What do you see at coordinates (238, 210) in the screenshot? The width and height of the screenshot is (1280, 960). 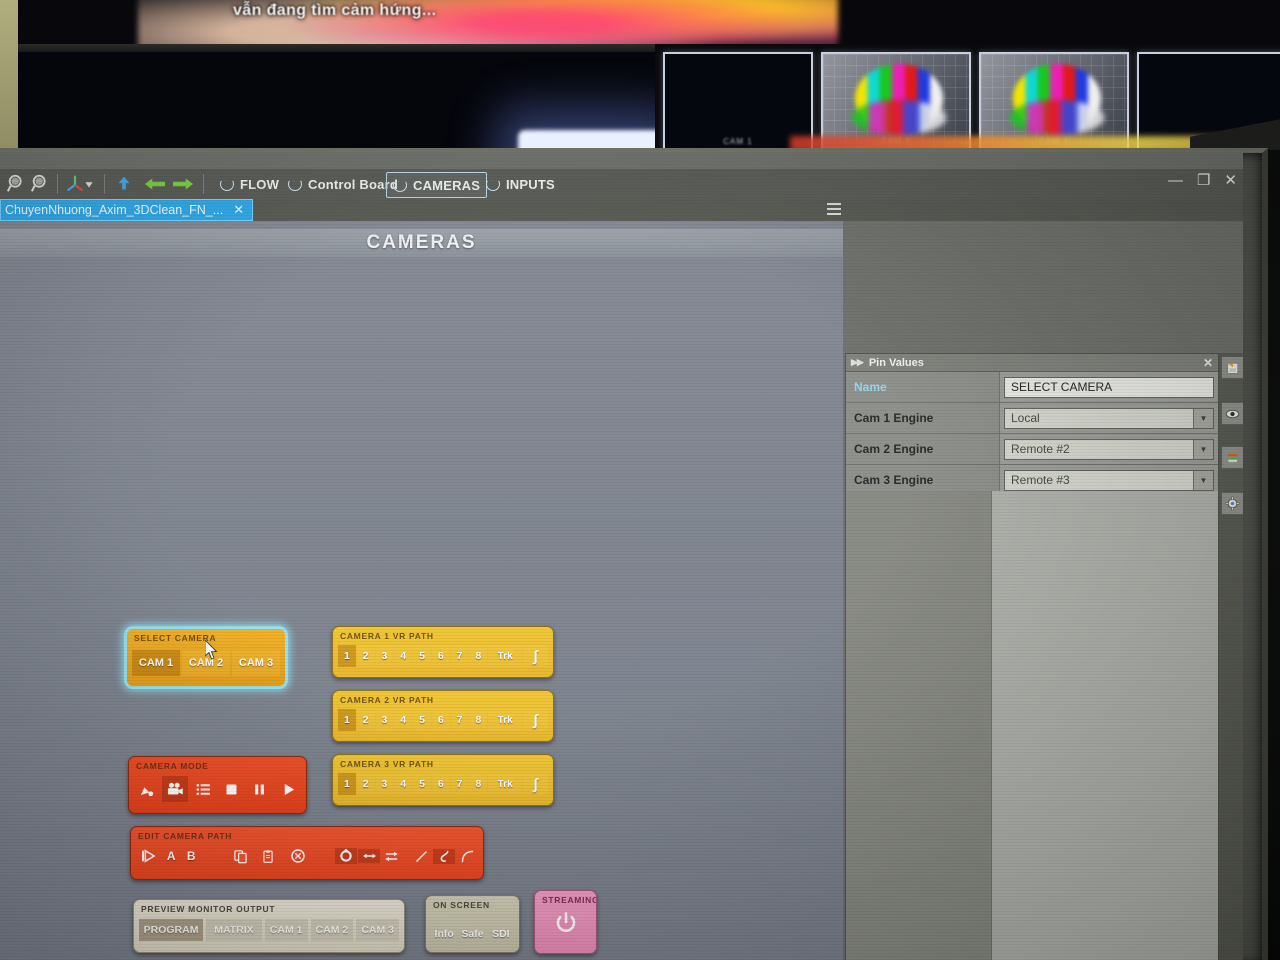 I see `document-tab-close-icon: ✕` at bounding box center [238, 210].